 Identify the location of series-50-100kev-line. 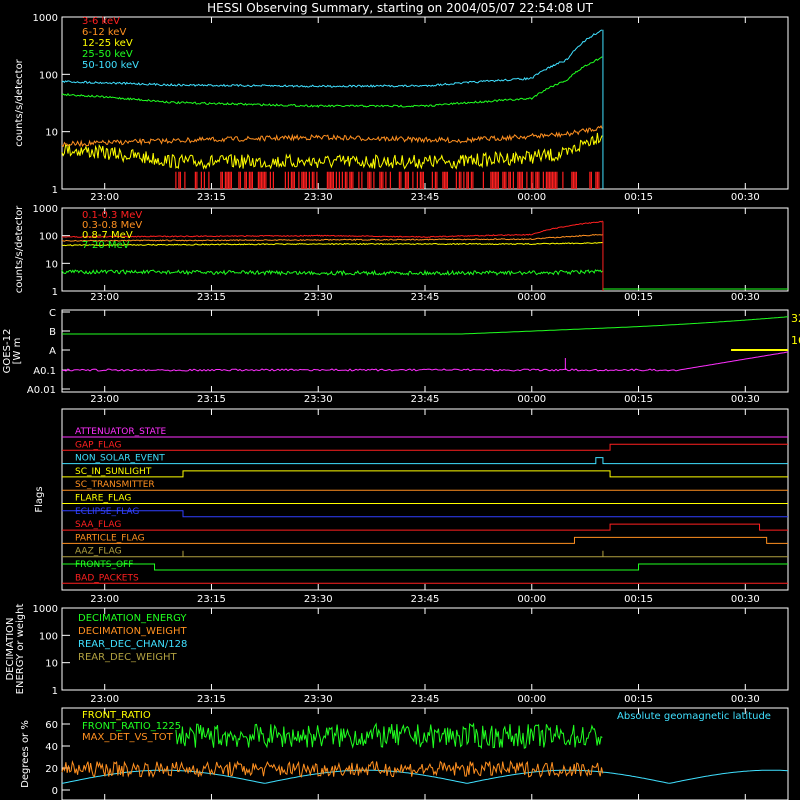
(332, 58).